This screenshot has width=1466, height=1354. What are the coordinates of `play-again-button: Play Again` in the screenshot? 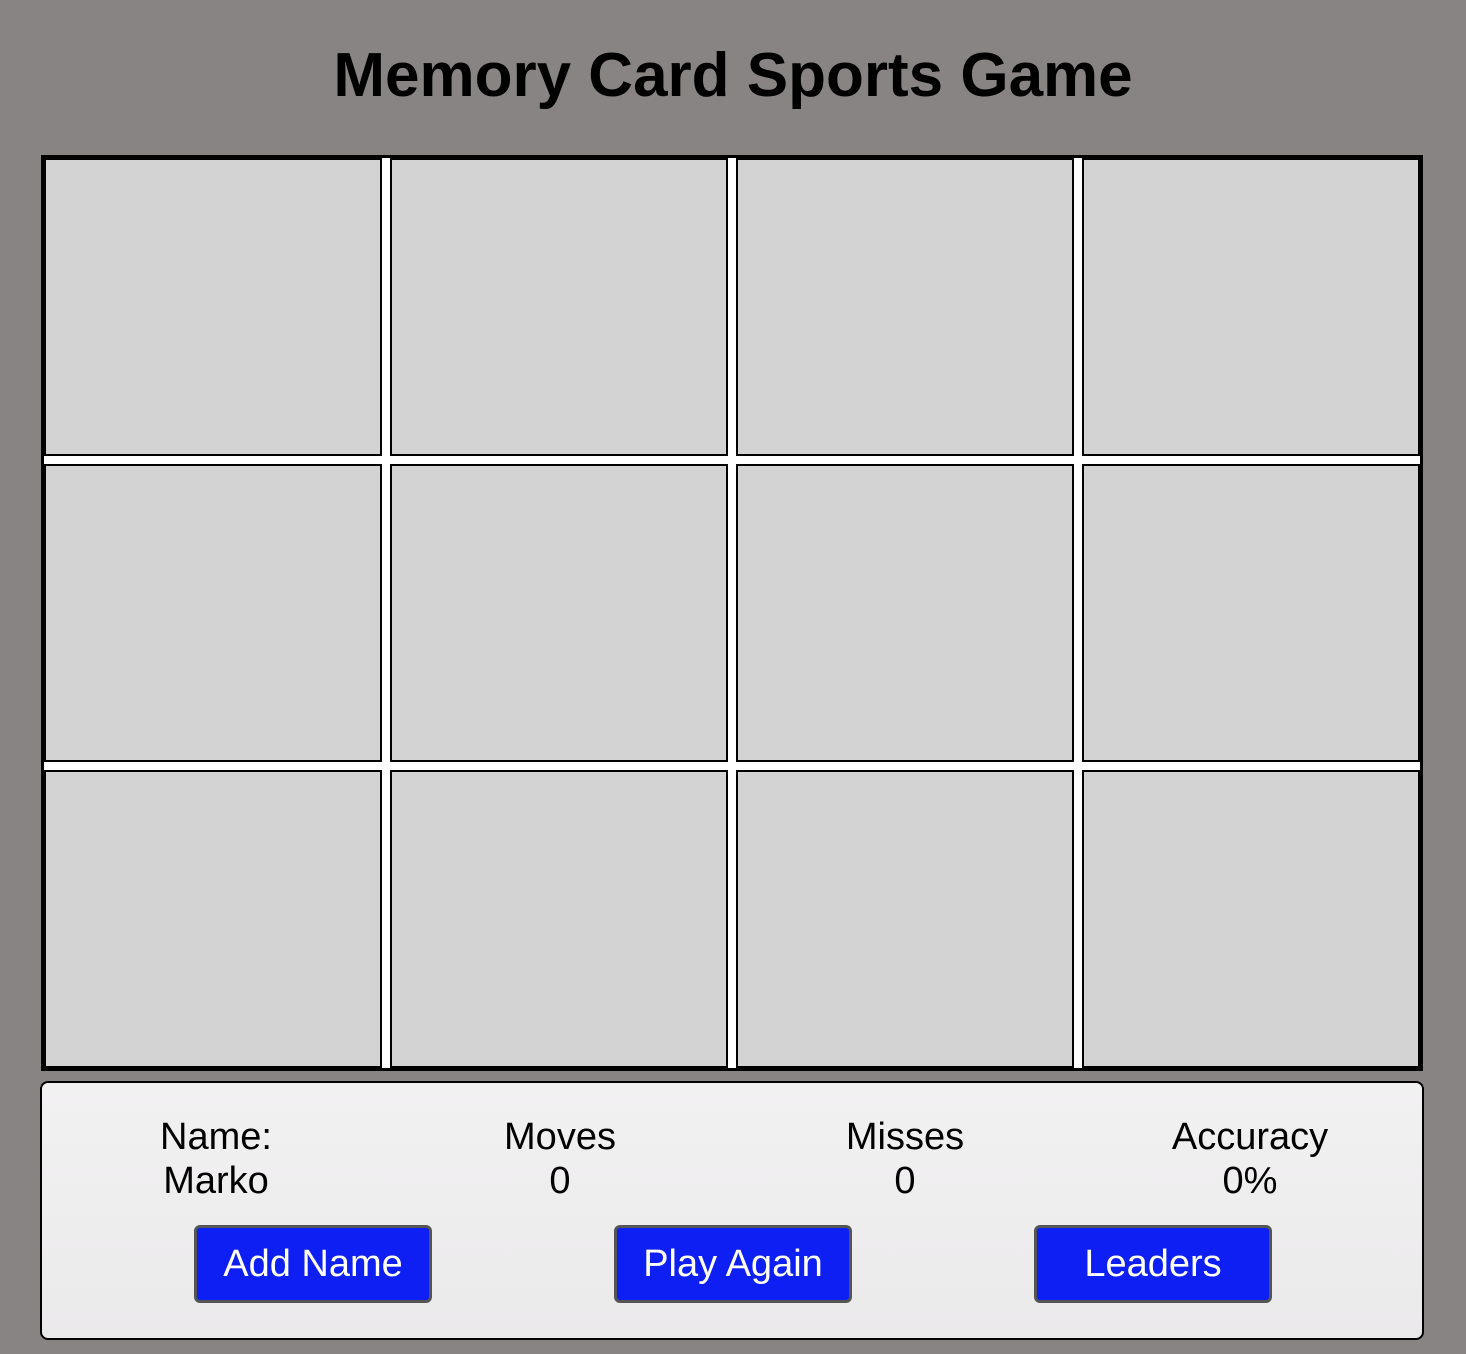 It's located at (733, 1264).